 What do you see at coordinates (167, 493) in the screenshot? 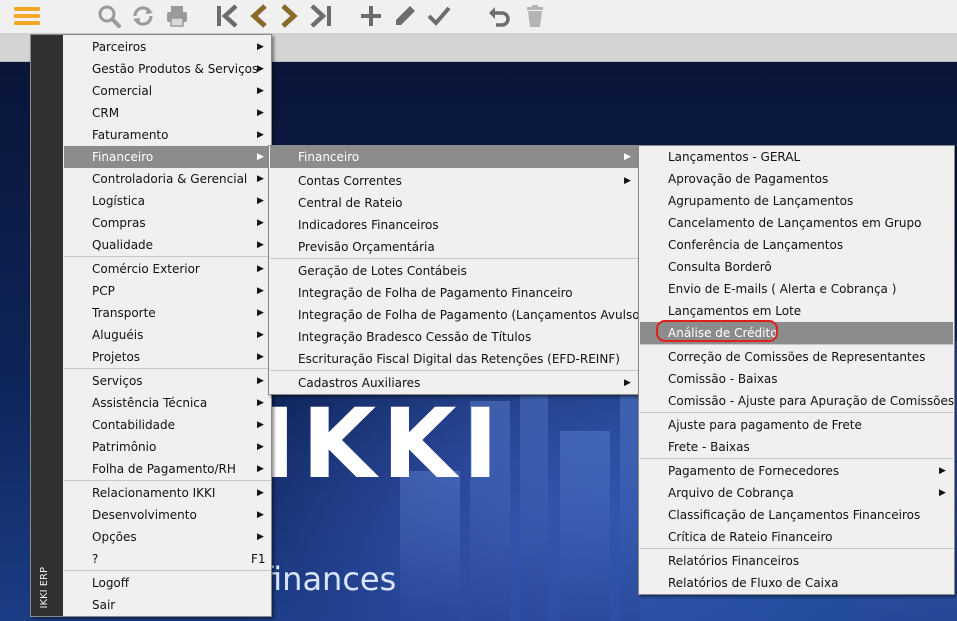
I see `menu-item-relacionamento-ikki: Relacionamento IKKI ▶` at bounding box center [167, 493].